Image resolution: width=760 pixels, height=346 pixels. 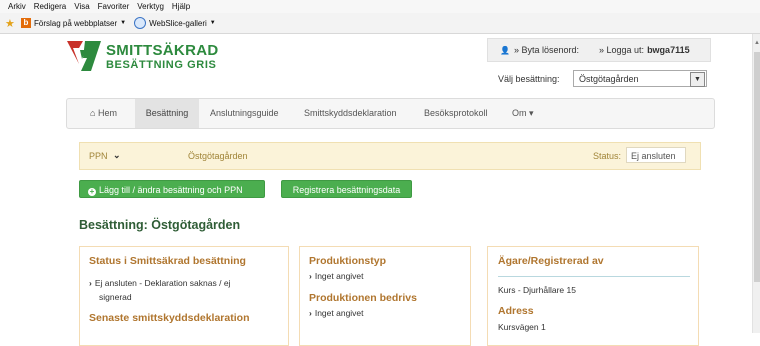 What do you see at coordinates (594, 276) in the screenshot?
I see `divider` at bounding box center [594, 276].